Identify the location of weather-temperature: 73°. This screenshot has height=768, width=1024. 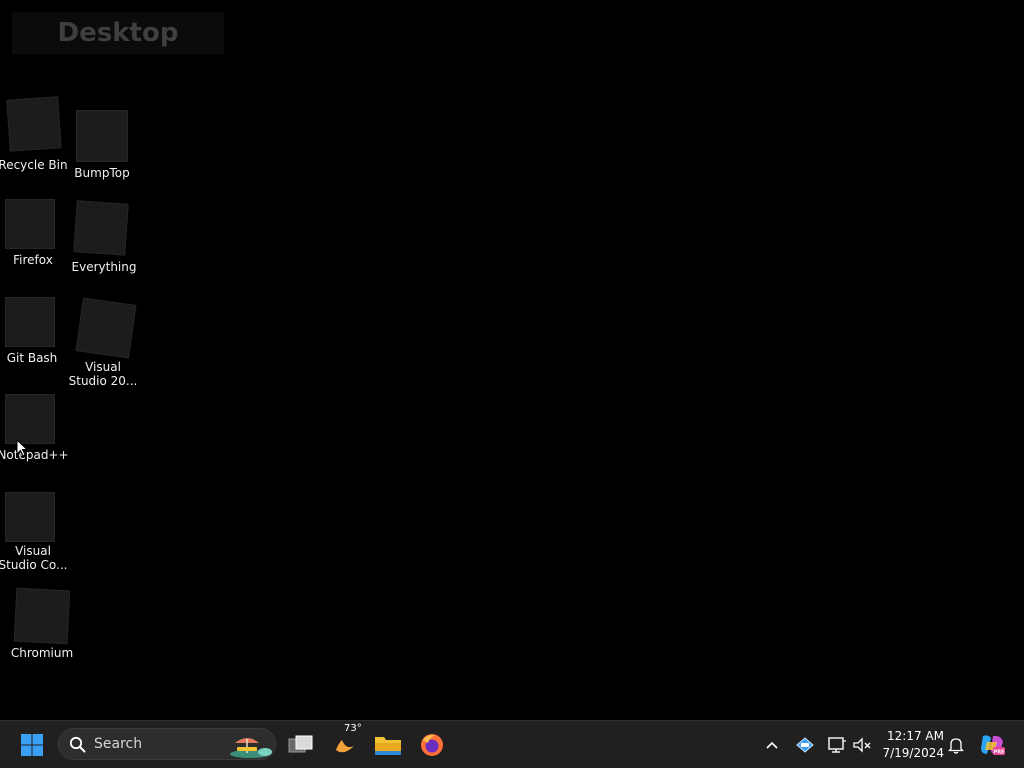
(353, 728).